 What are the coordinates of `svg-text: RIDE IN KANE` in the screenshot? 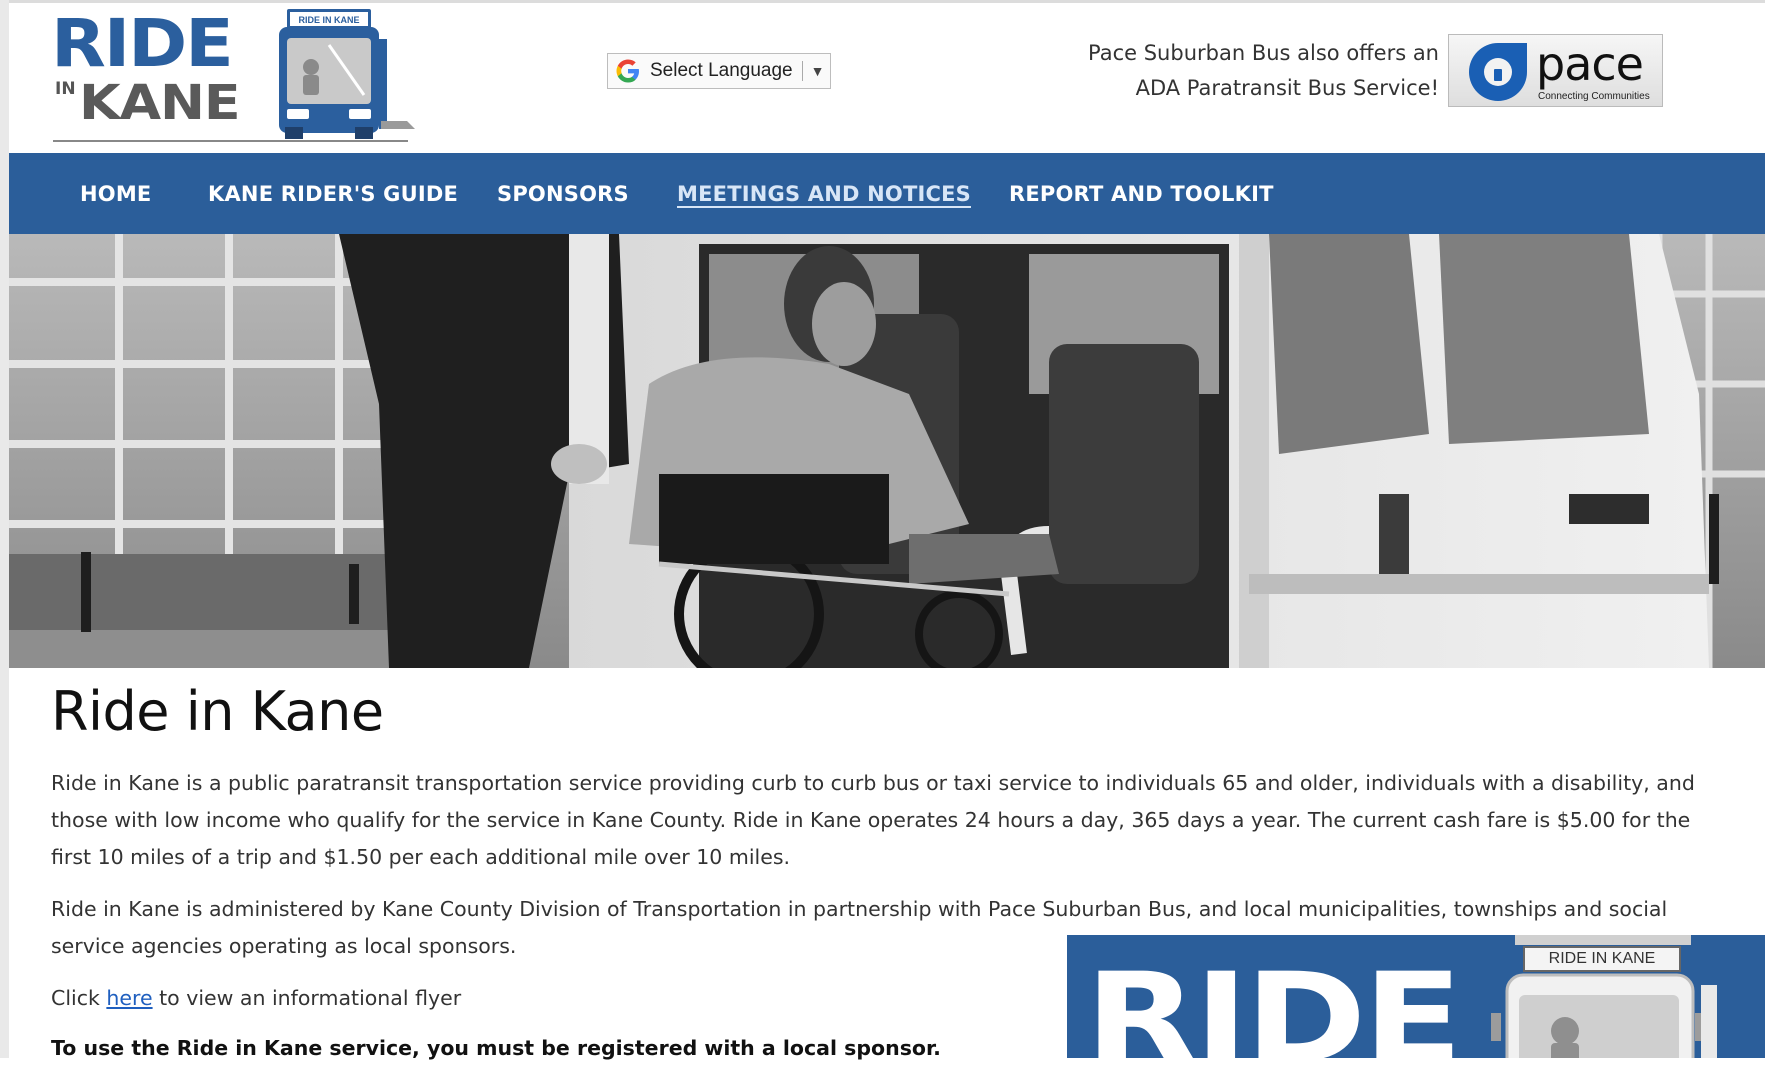 It's located at (328, 20).